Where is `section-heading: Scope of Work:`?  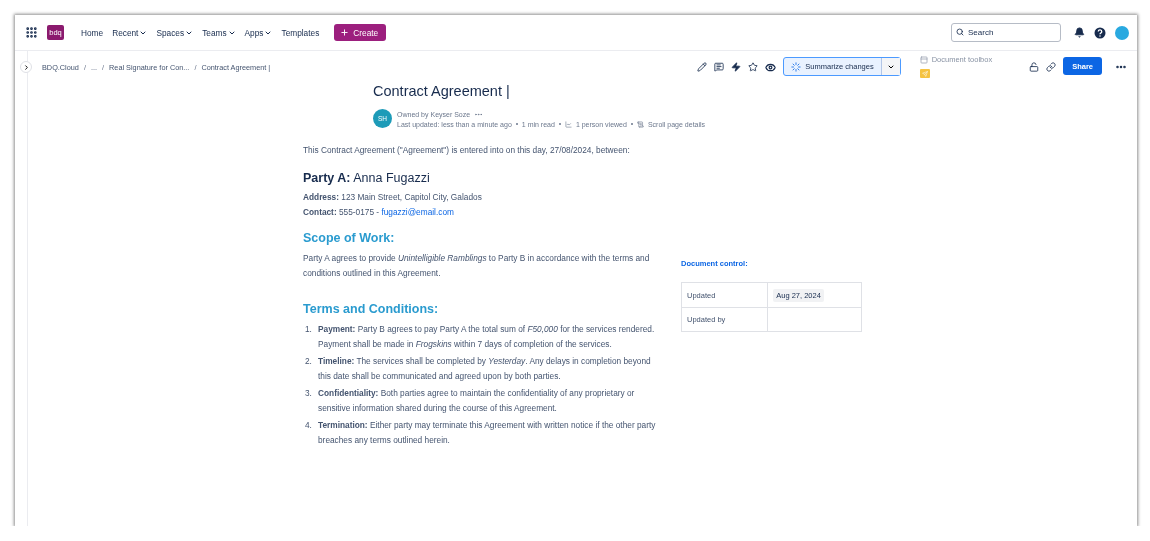 section-heading: Scope of Work: is located at coordinates (349, 237).